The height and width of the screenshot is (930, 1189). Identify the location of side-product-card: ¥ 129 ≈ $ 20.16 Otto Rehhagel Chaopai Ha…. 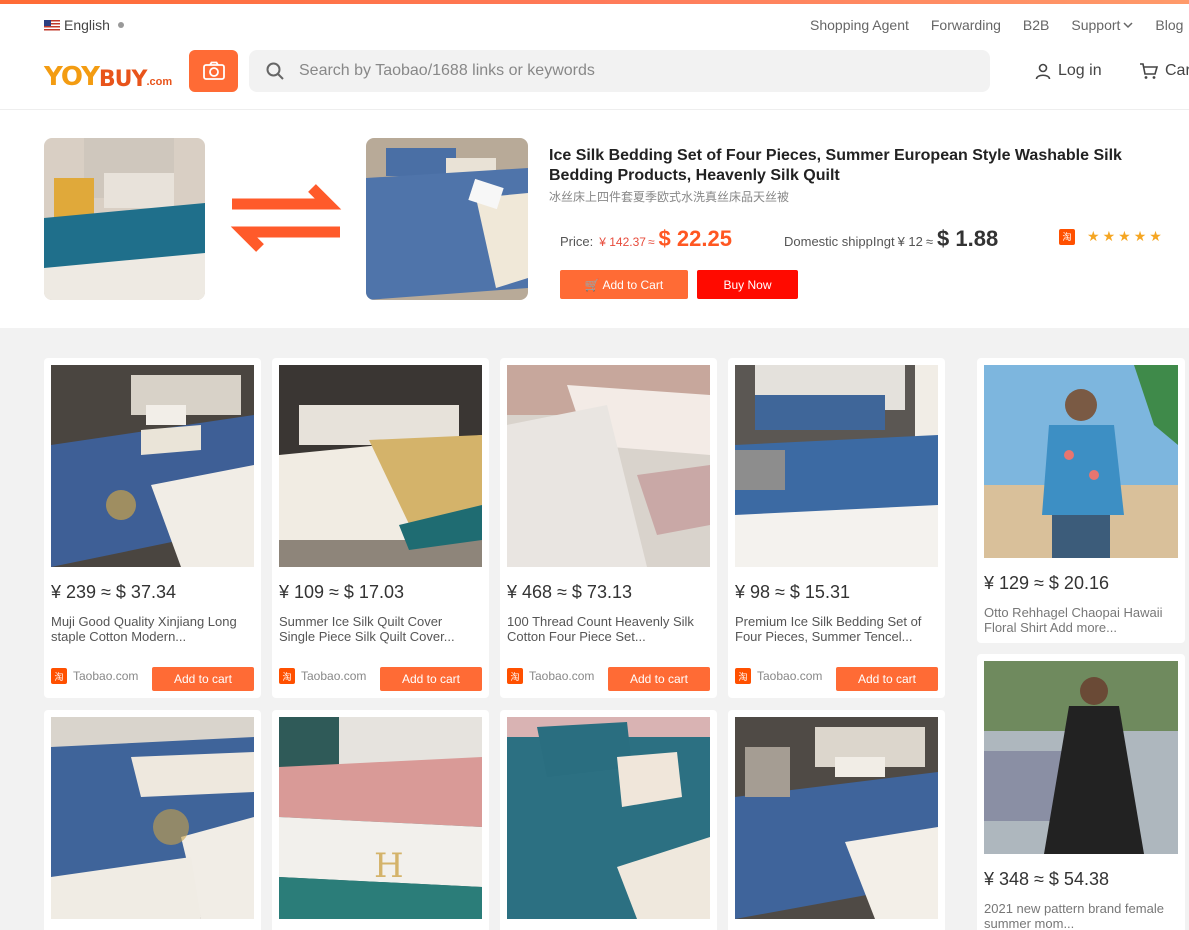
(1081, 500).